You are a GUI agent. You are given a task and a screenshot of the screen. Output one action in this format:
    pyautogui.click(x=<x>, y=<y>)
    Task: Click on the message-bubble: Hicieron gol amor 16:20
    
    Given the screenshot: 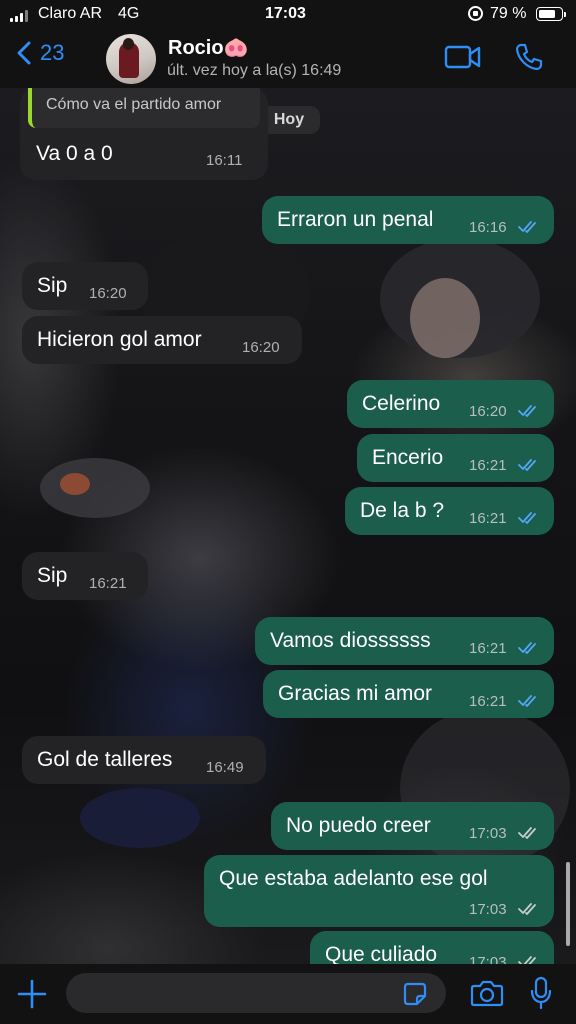 What is the action you would take?
    pyautogui.click(x=162, y=340)
    